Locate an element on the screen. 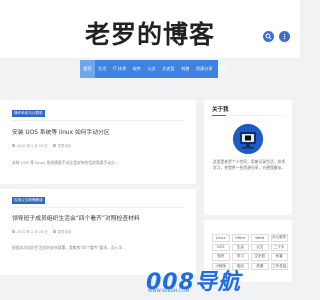 The height and width of the screenshot is (300, 320). divider-accent is located at coordinates (219, 115).